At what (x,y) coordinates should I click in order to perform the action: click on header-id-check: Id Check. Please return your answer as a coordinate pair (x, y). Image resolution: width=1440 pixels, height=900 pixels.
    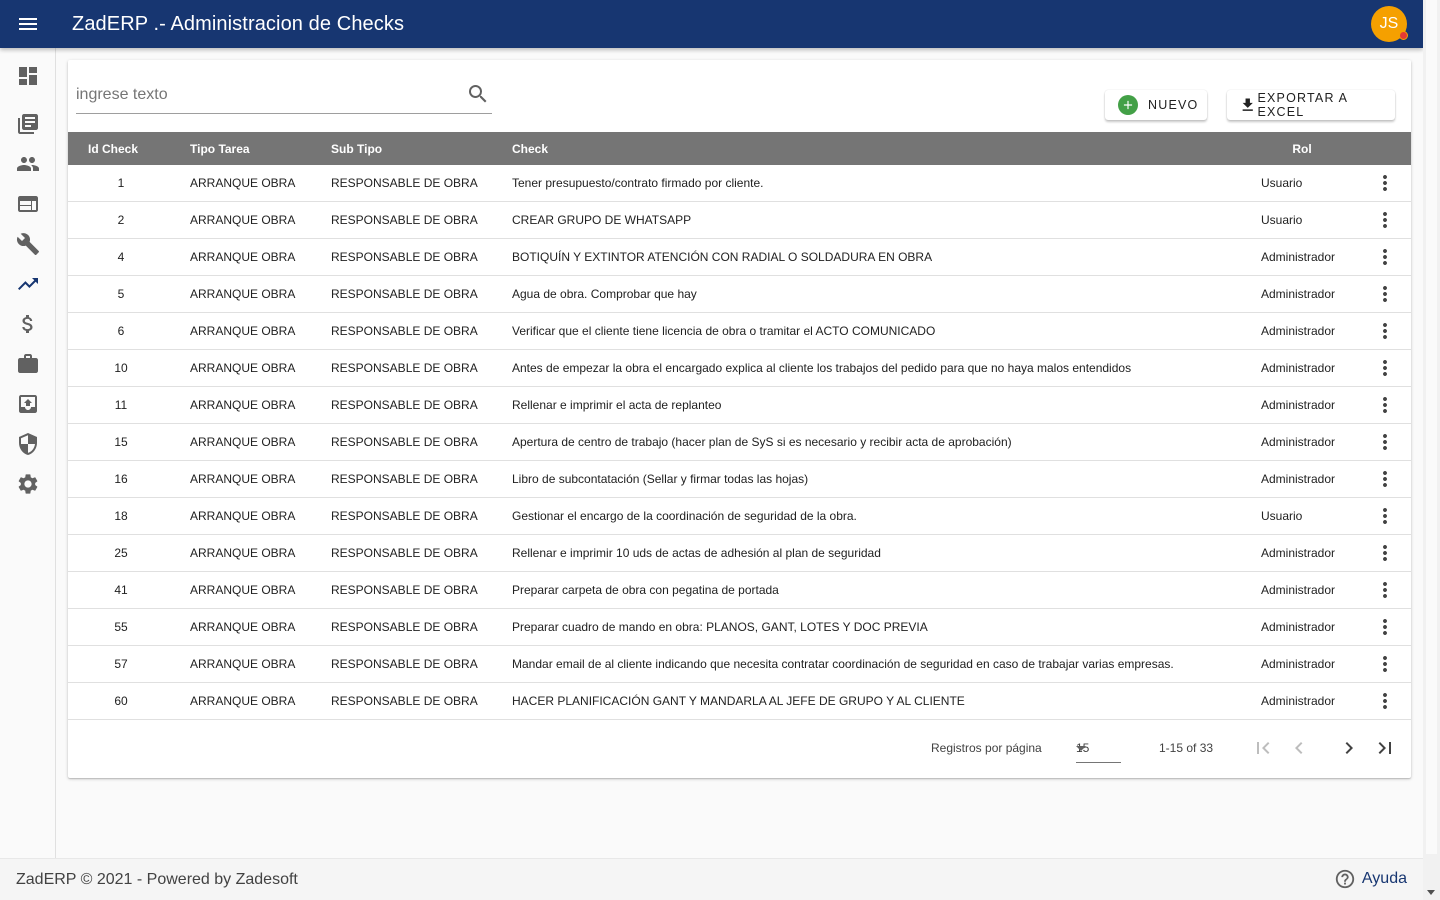
    Looking at the image, I should click on (121, 149).